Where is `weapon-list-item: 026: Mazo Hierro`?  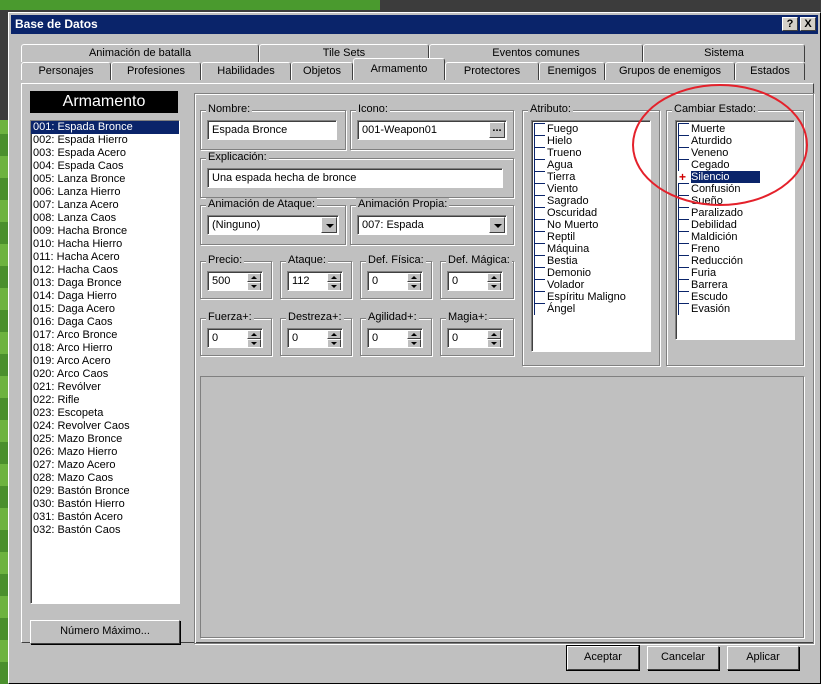 weapon-list-item: 026: Mazo Hierro is located at coordinates (105, 452).